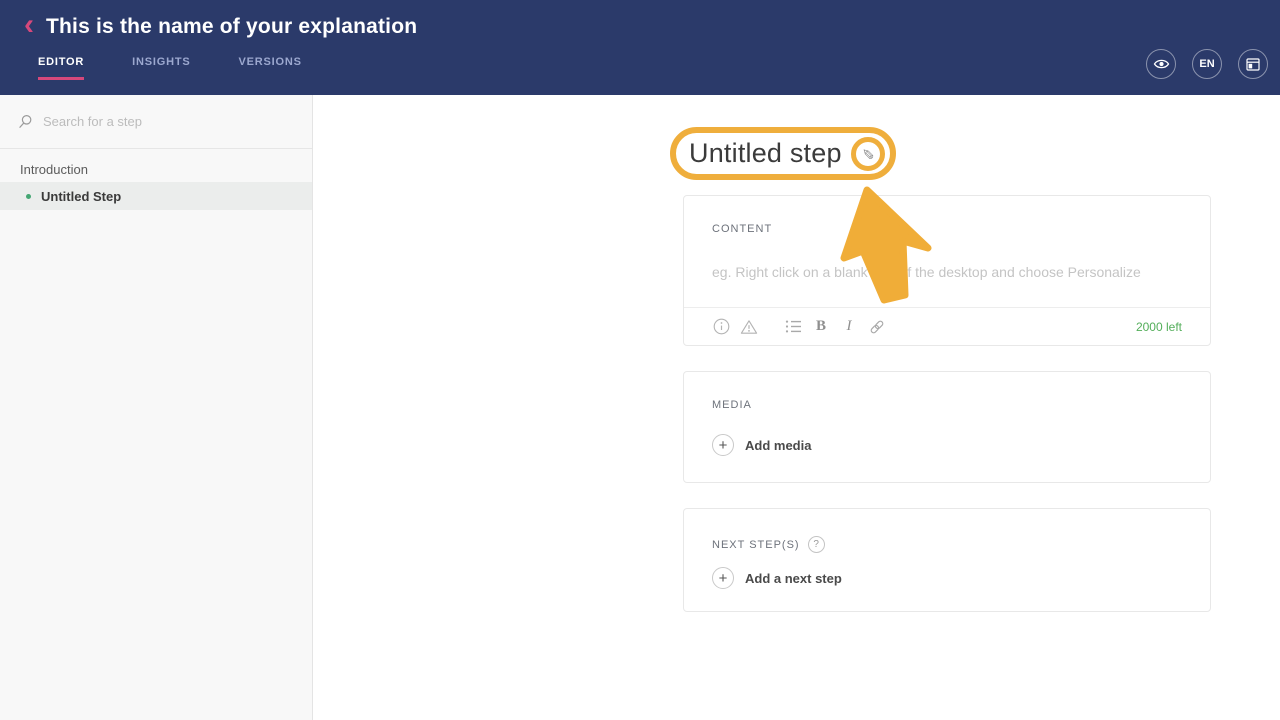 This screenshot has height=720, width=1280. What do you see at coordinates (778, 445) in the screenshot?
I see `add-media-label: Add media` at bounding box center [778, 445].